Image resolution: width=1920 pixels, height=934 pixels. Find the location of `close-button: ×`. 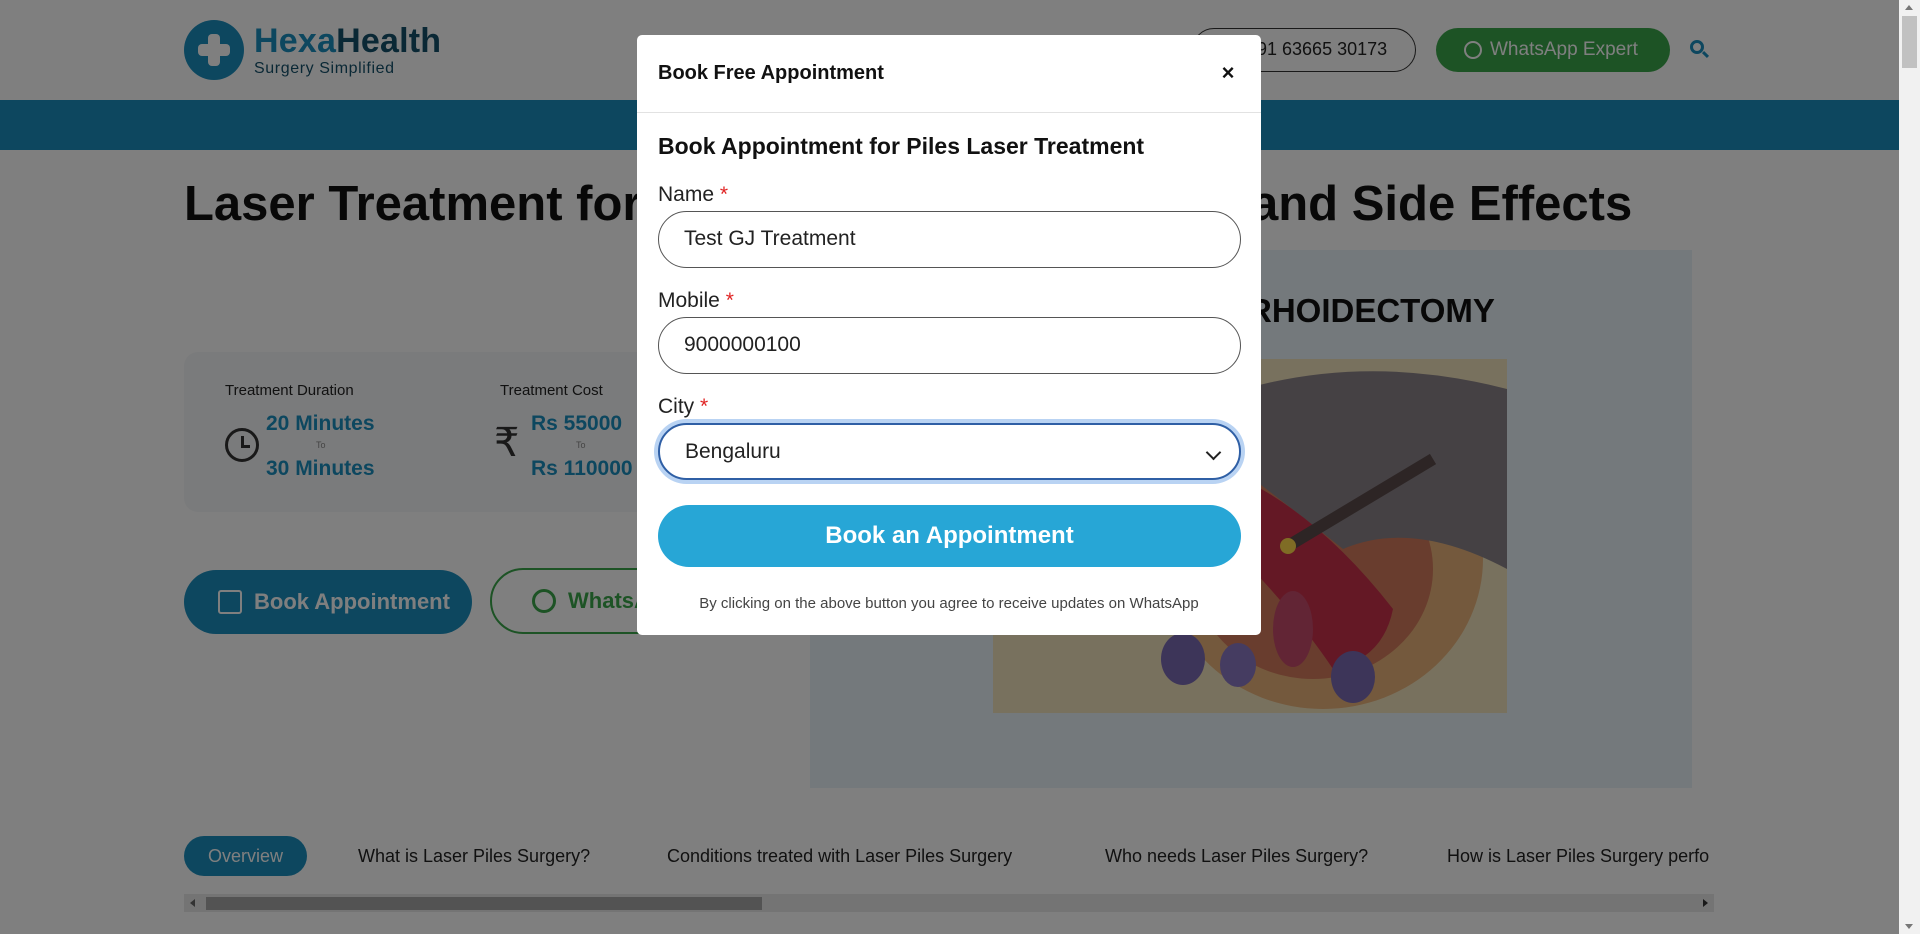

close-button: × is located at coordinates (1228, 73).